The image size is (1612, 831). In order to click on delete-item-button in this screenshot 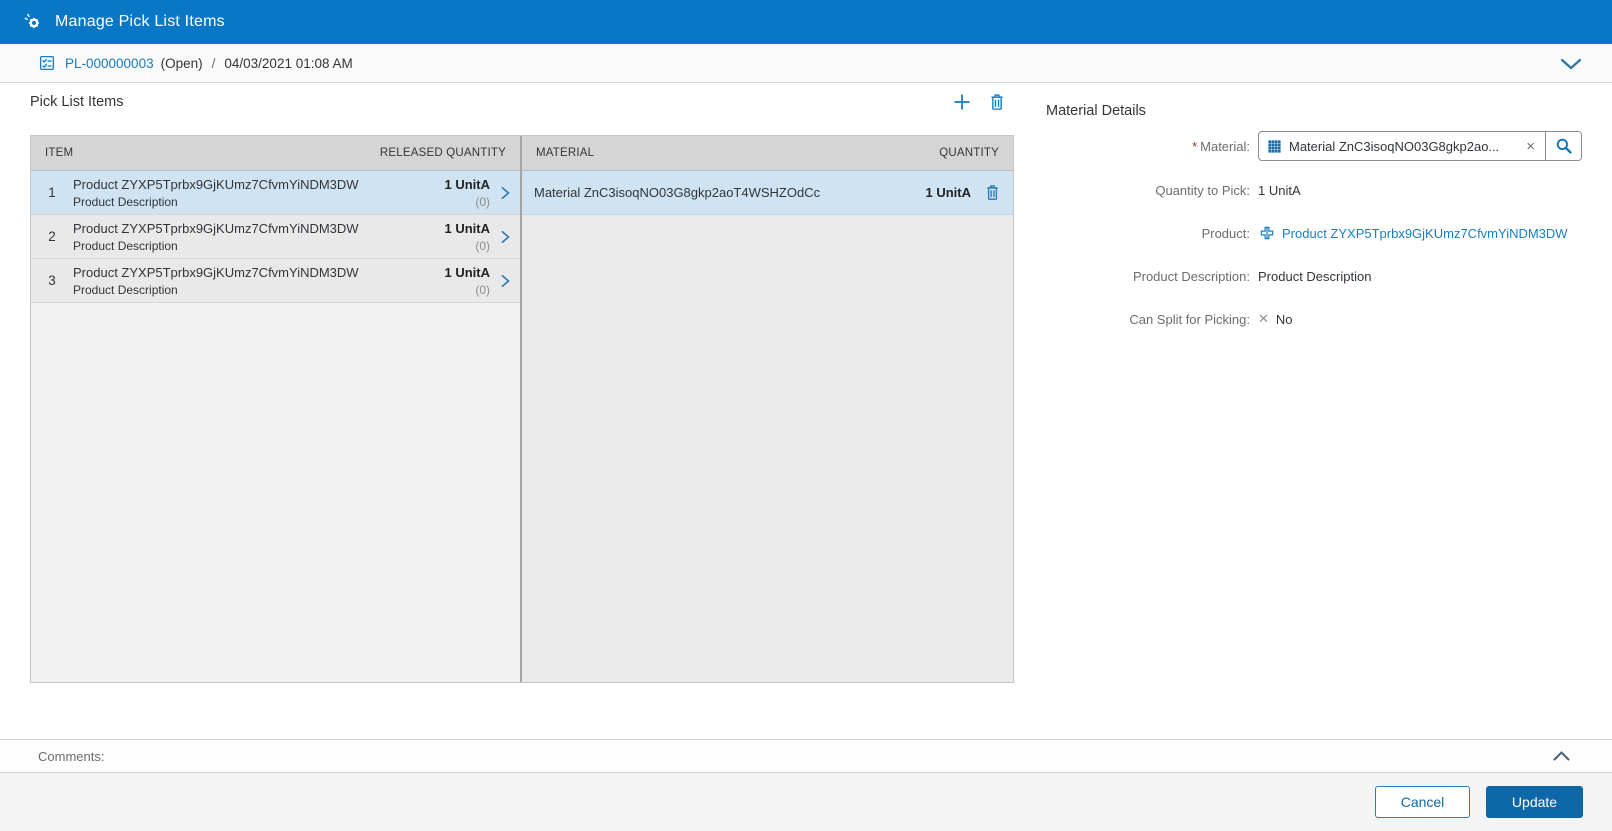, I will do `click(997, 102)`.